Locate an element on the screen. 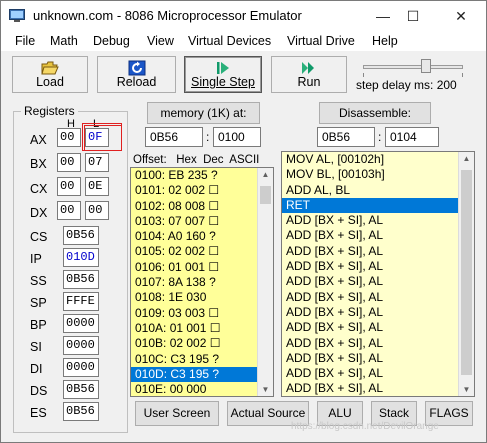  disassembly-scrollbar: ▲ ▼ is located at coordinates (466, 274).